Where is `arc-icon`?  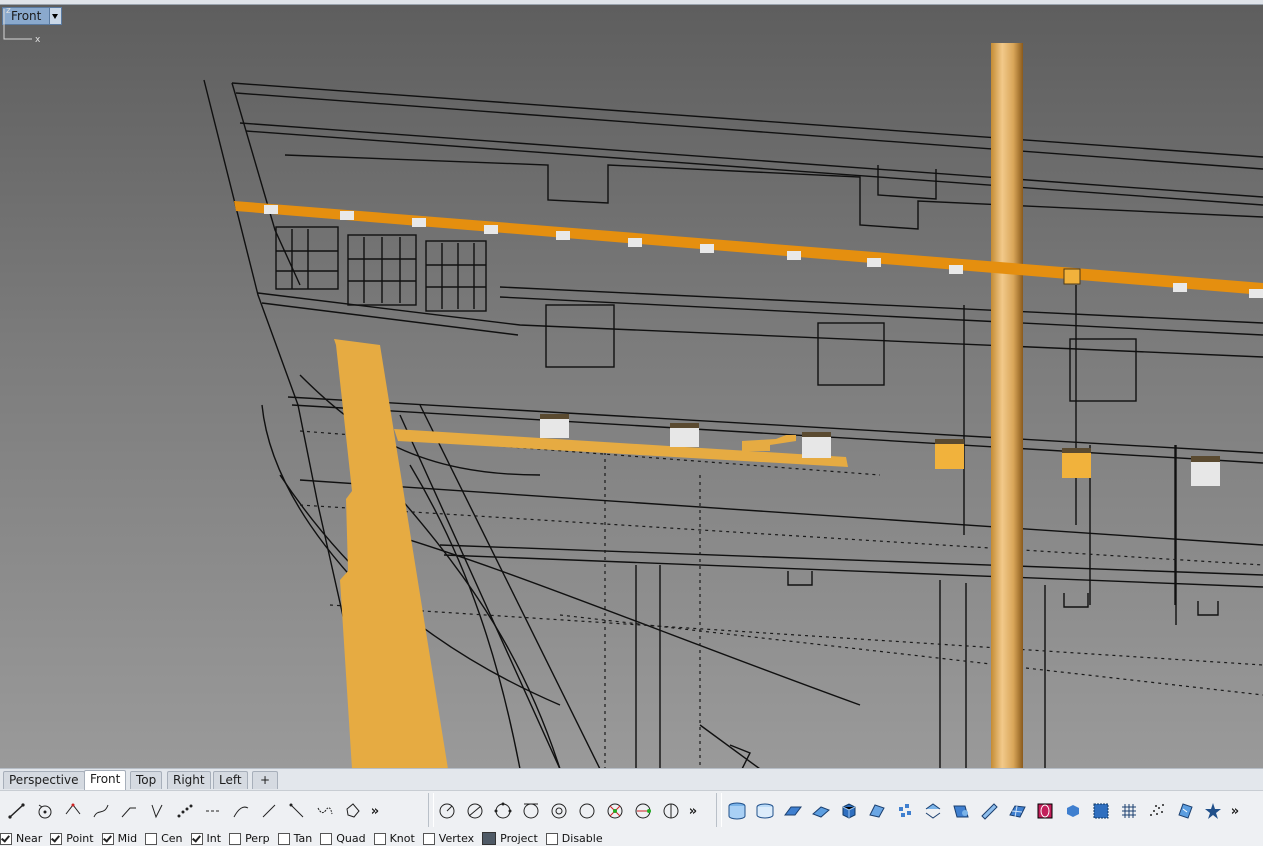
arc-icon is located at coordinates (241, 811).